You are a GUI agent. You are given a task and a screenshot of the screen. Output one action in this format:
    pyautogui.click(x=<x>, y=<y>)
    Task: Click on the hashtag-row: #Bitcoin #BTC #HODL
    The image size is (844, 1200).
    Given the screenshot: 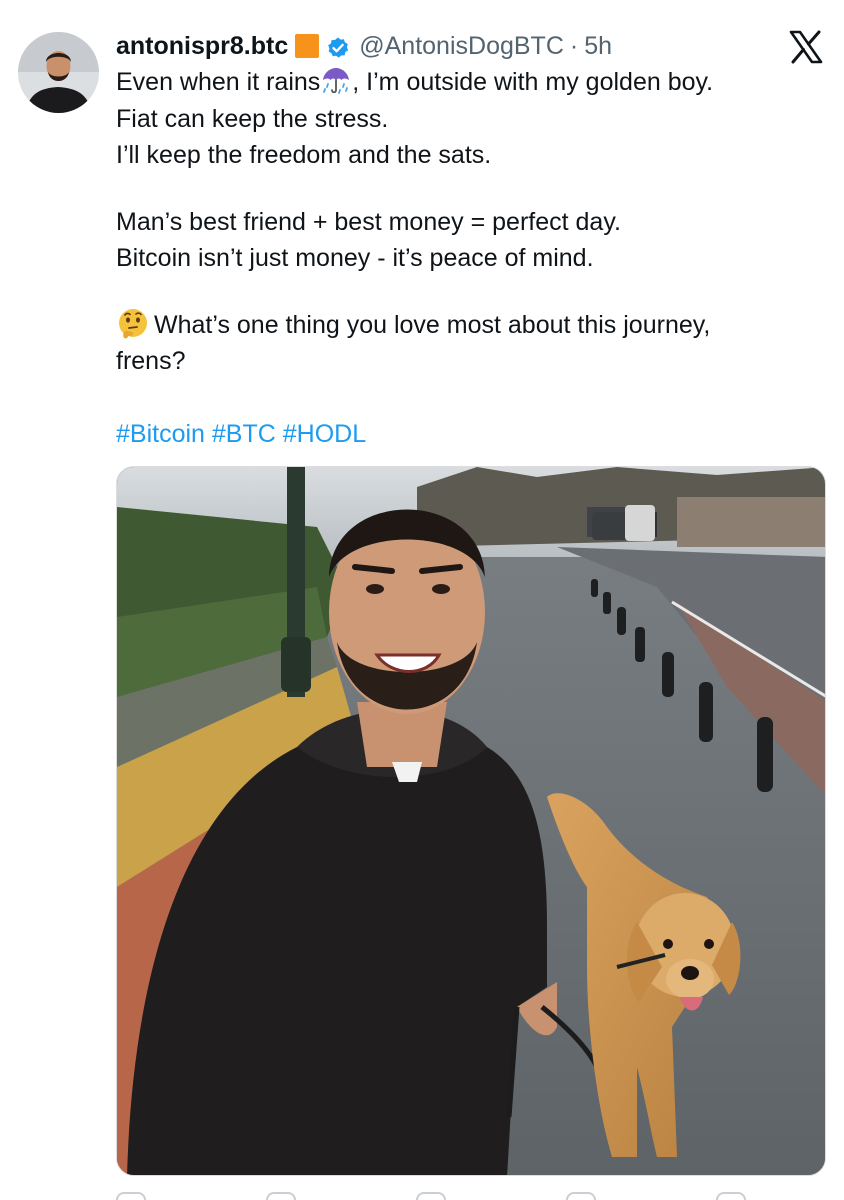 What is the action you would take?
    pyautogui.click(x=241, y=434)
    